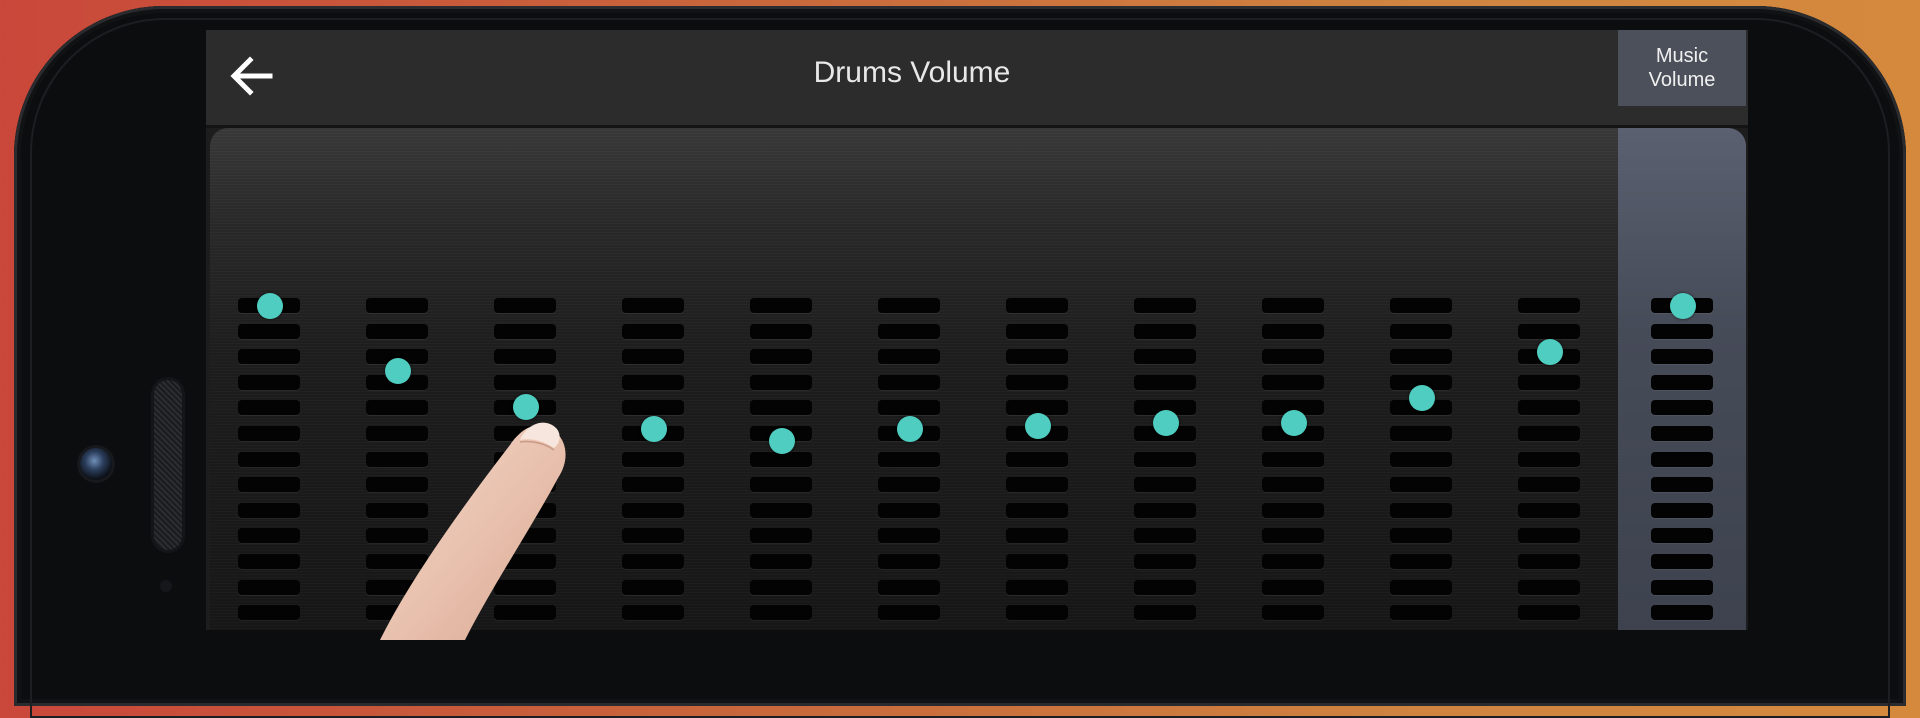  Describe the element at coordinates (1682, 461) in the screenshot. I see `music-volume-slider` at that location.